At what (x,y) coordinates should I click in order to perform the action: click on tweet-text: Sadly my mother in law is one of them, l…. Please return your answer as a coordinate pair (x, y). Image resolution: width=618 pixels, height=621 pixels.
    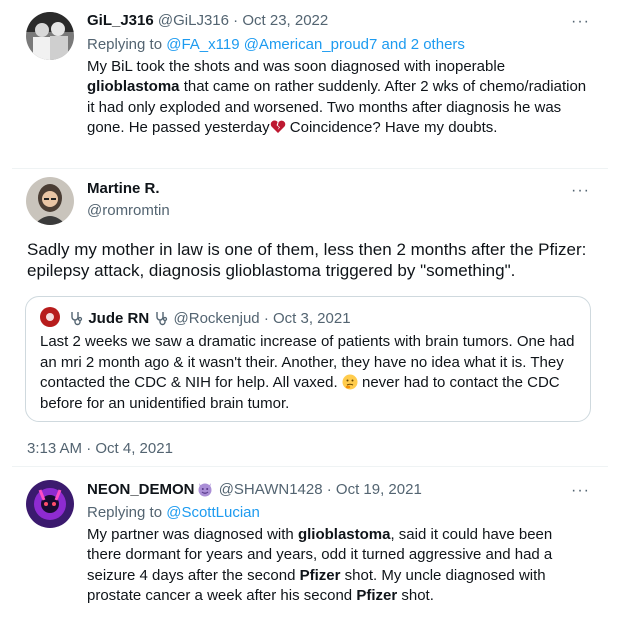
    Looking at the image, I should click on (307, 260).